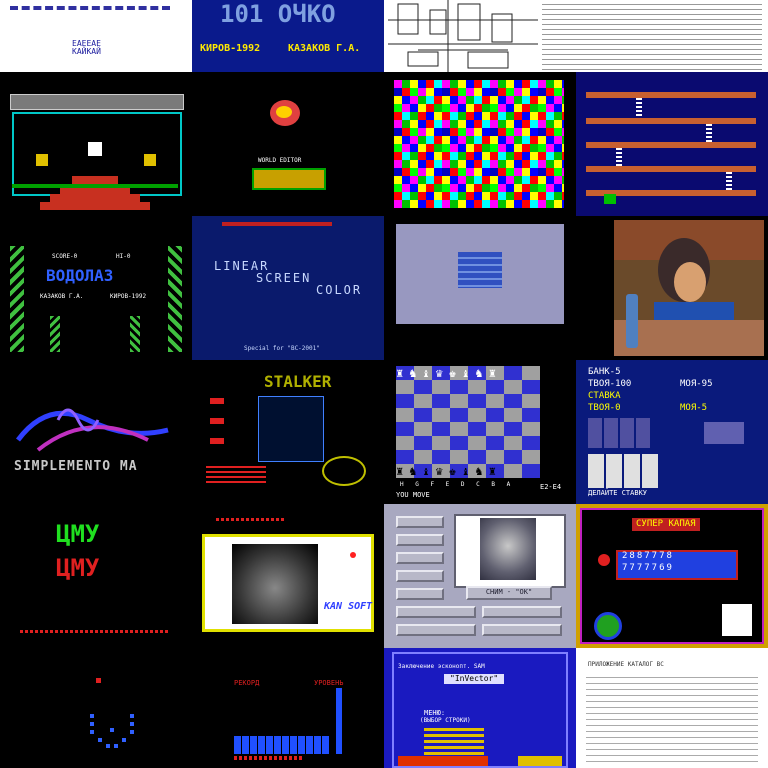  Describe the element at coordinates (604, 408) in the screenshot. I see `tile-yours-2: ТВОЯ-0` at that location.